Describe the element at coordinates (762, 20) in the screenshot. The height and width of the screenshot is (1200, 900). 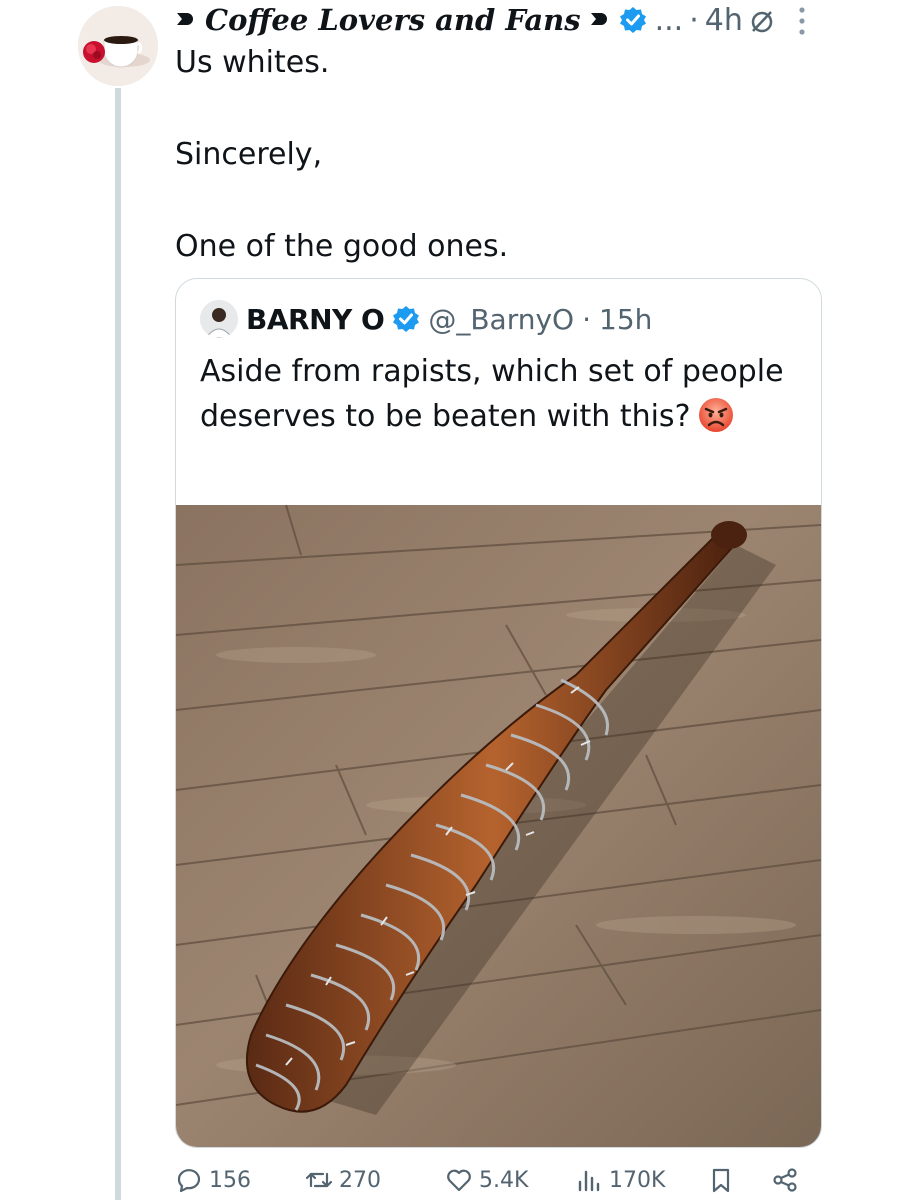
I see `circle-slash-icon` at that location.